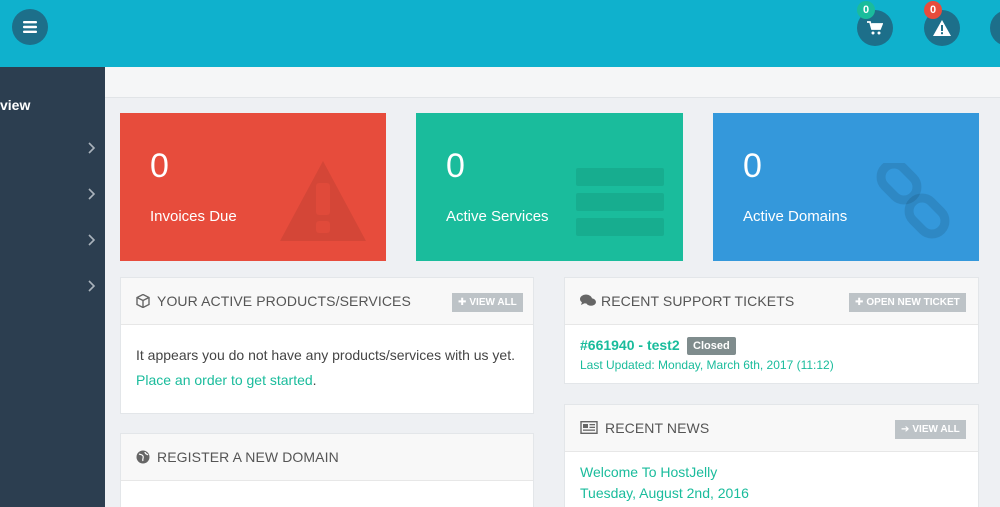 This screenshot has width=1000, height=507. What do you see at coordinates (771, 428) in the screenshot?
I see `panel-header: RECENT NEWS ➔ VIEW ALL` at bounding box center [771, 428].